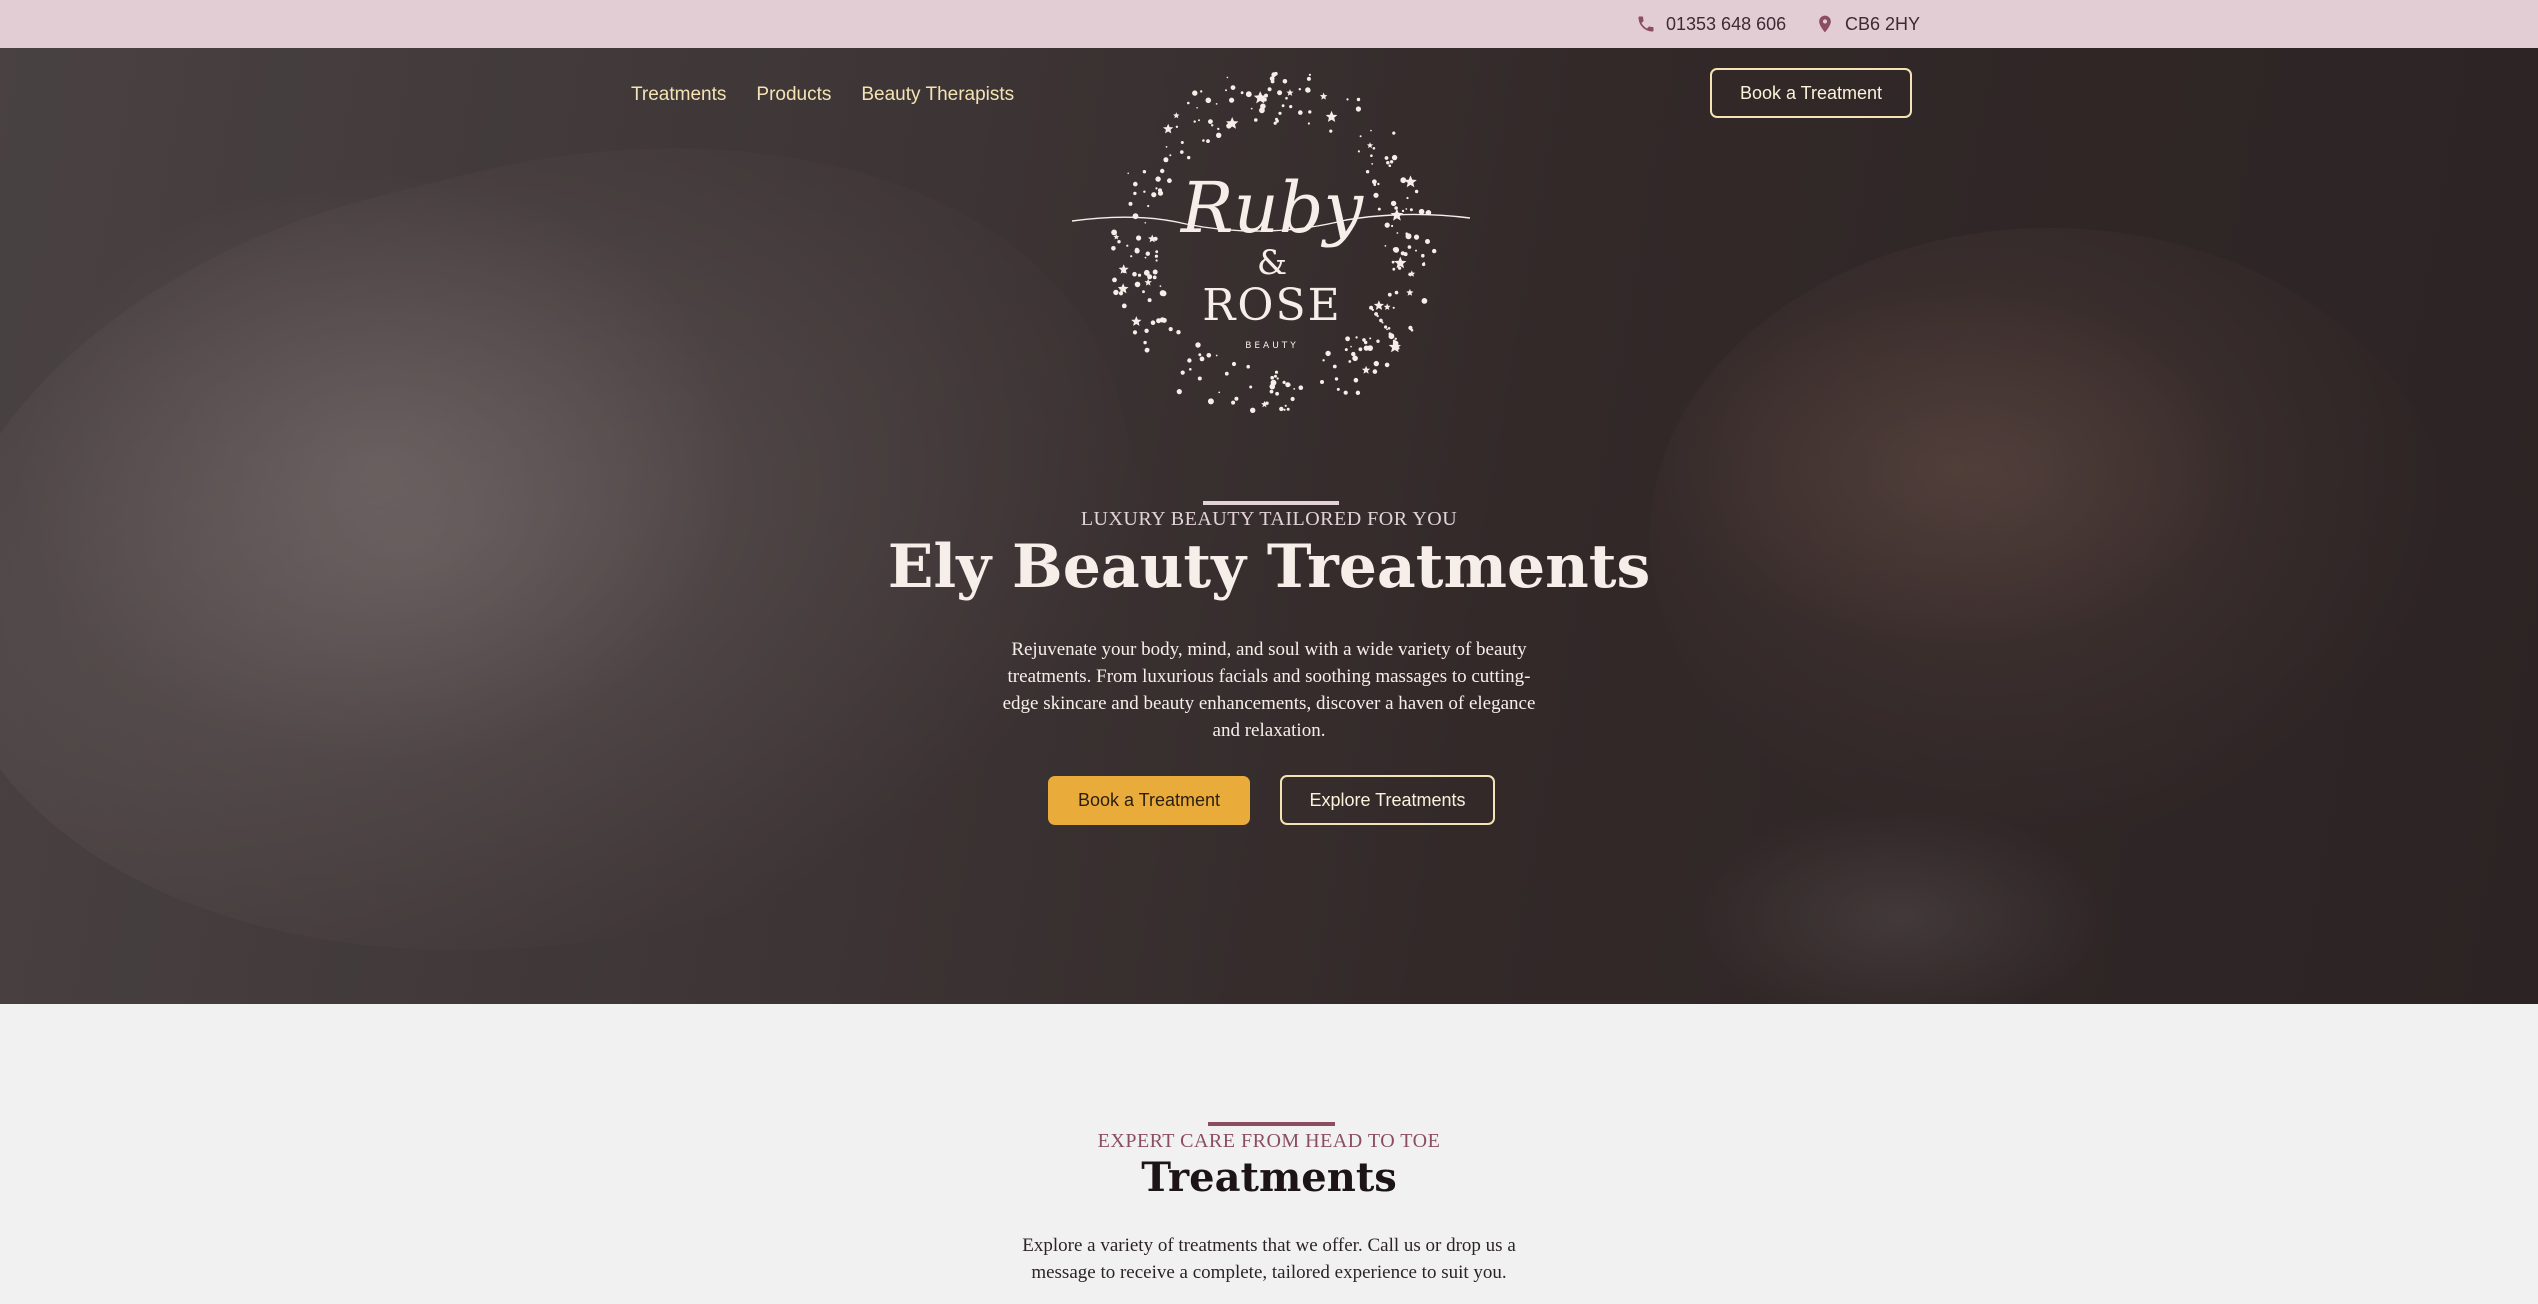 The width and height of the screenshot is (2538, 1304). Describe the element at coordinates (1882, 24) in the screenshot. I see `postcode: CB6 2HY` at that location.